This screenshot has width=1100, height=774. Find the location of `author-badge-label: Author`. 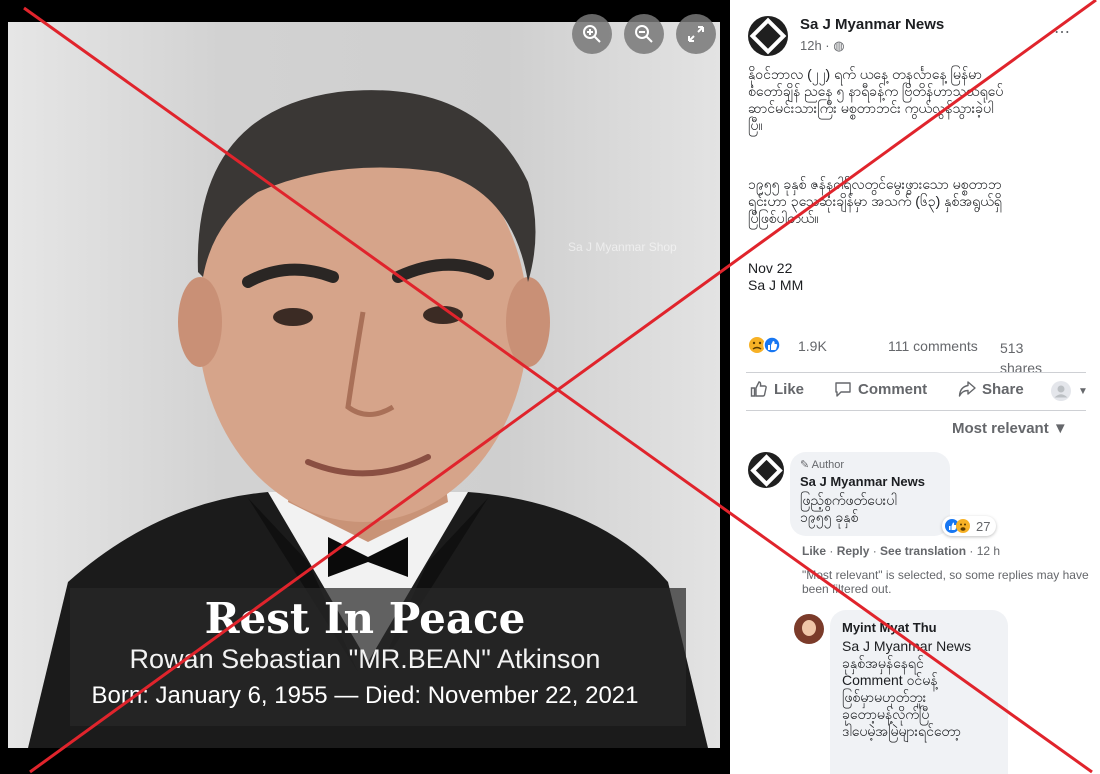

author-badge-label: Author is located at coordinates (828, 465).